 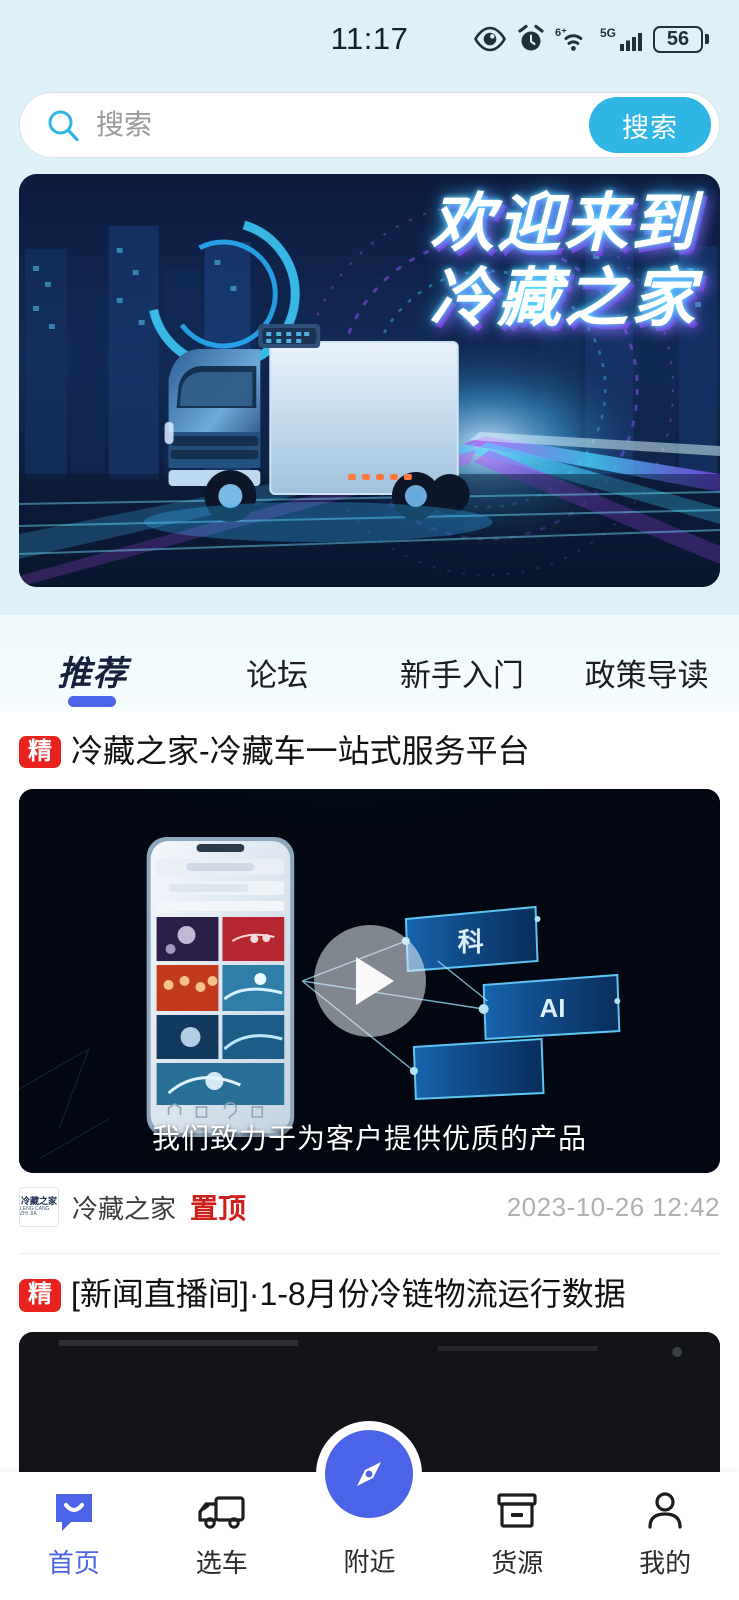 I want to click on play-triangle-icon, so click(x=374, y=981).